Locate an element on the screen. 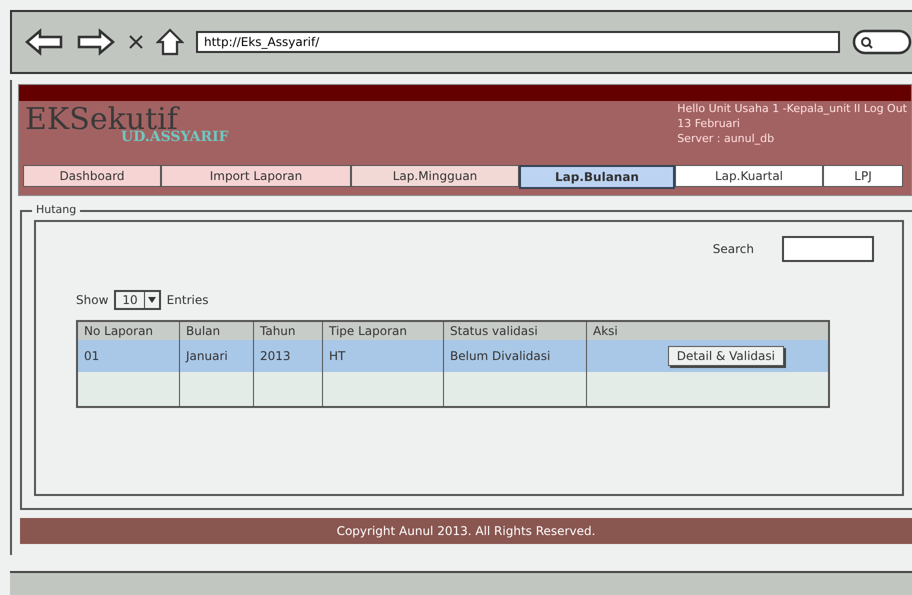 The image size is (912, 595). close-icon is located at coordinates (136, 42).